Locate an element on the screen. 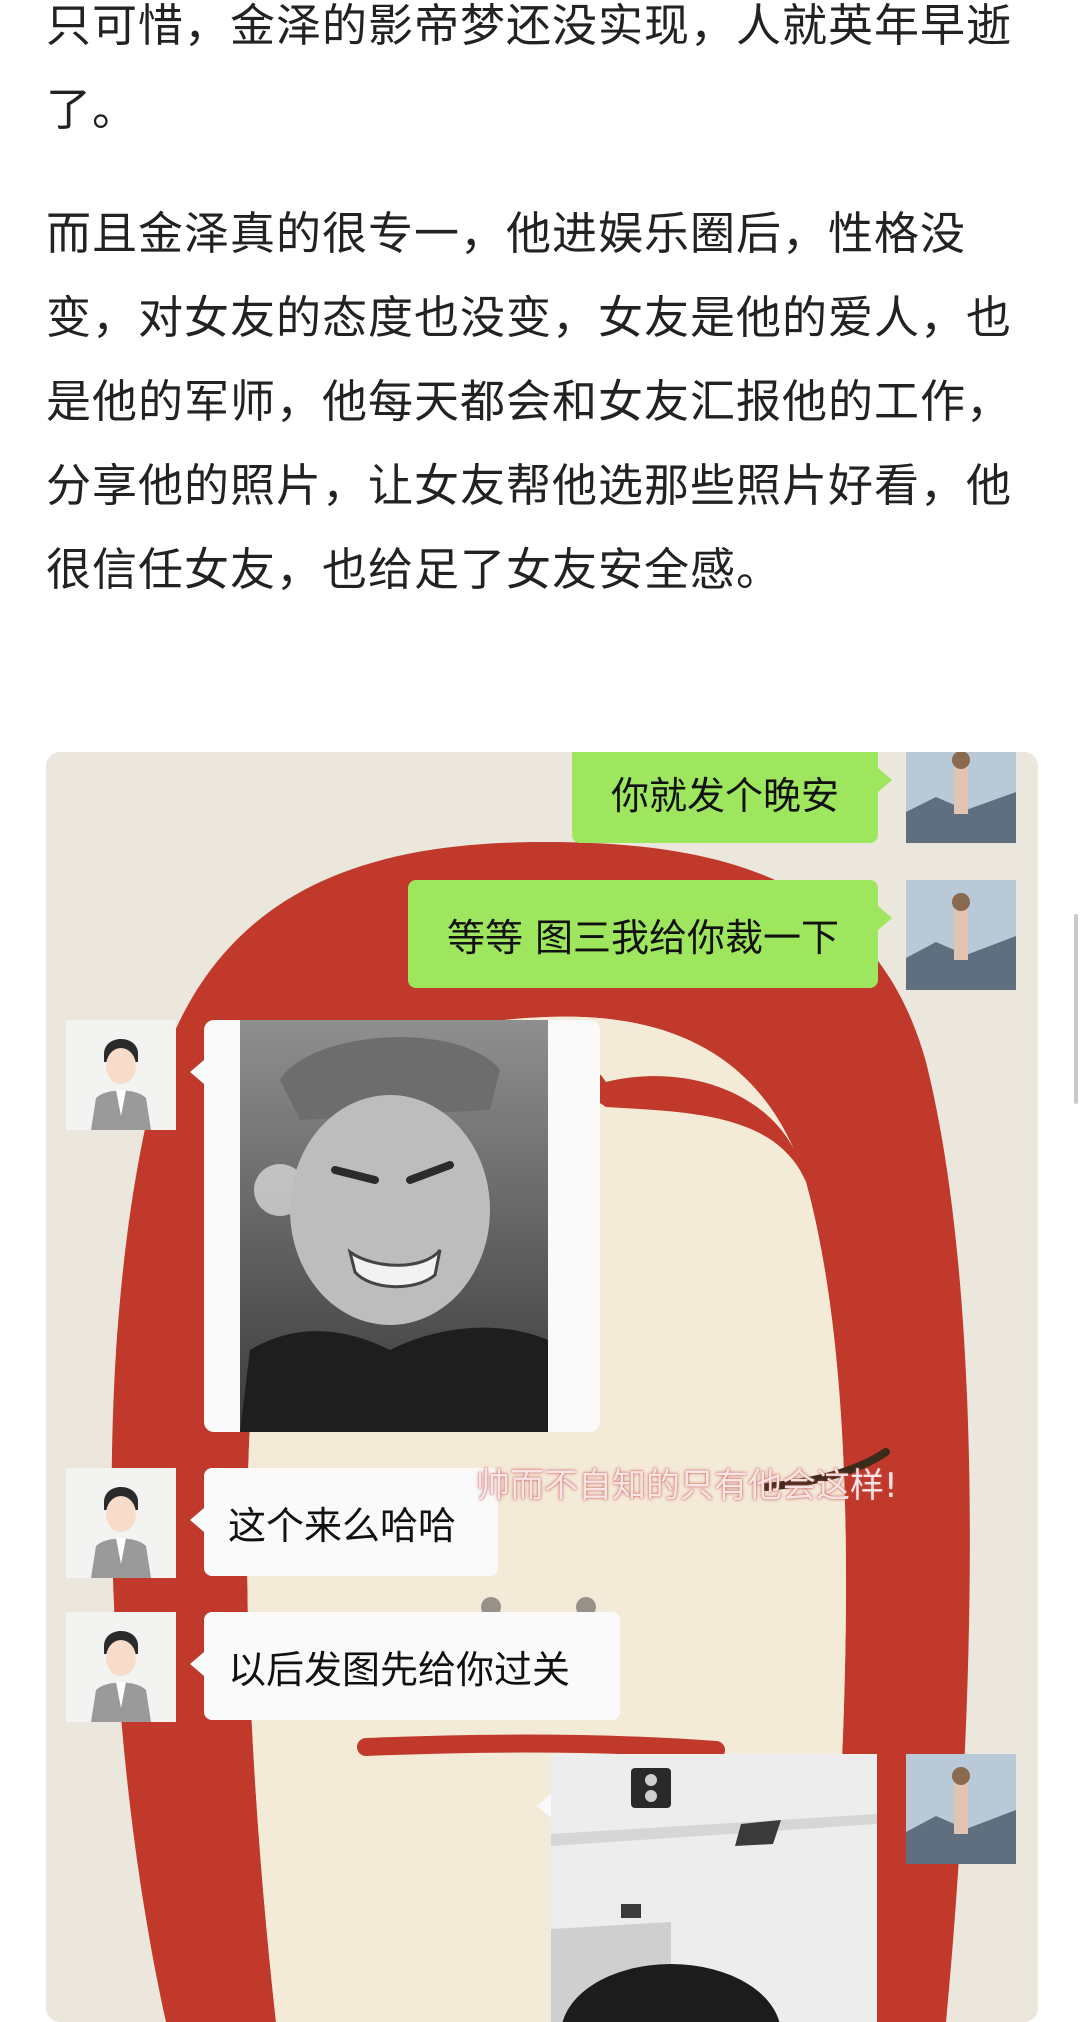 This screenshot has width=1080, height=2022. image-watermark: 帅而不自知的只有他会这样! is located at coordinates (687, 1486).